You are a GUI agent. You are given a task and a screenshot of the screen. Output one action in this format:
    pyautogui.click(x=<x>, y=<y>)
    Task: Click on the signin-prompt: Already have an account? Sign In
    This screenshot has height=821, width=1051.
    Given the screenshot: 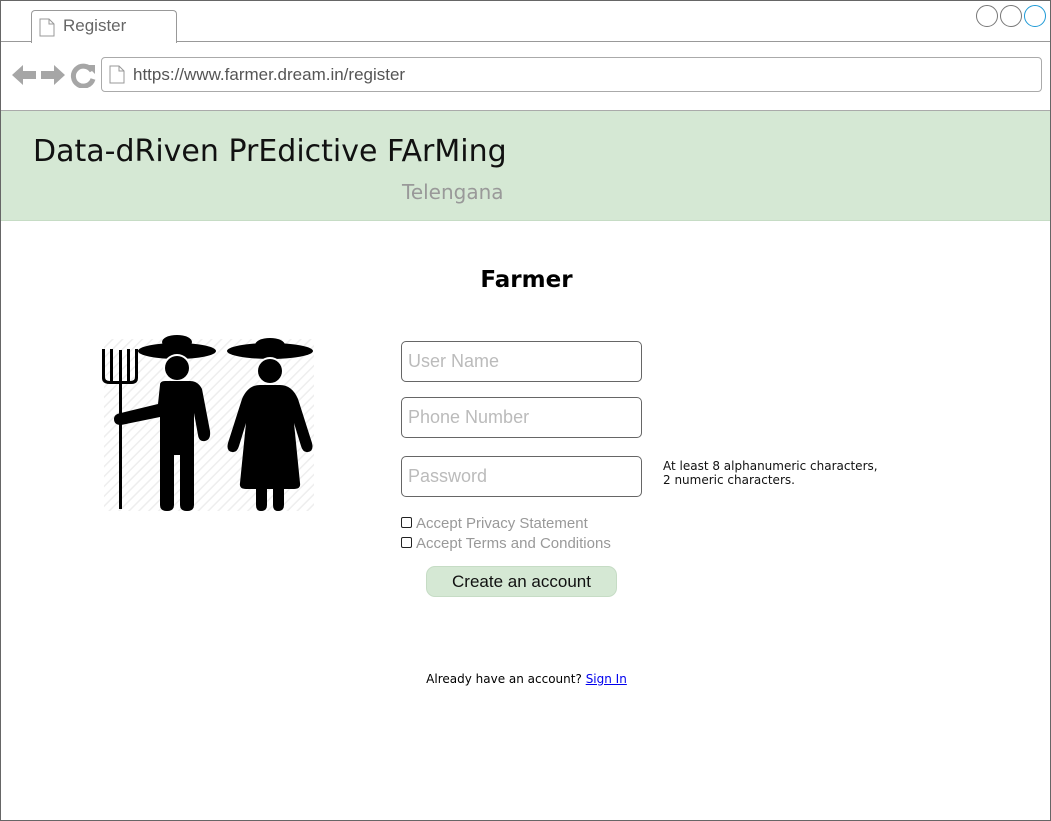 What is the action you would take?
    pyautogui.click(x=525, y=679)
    